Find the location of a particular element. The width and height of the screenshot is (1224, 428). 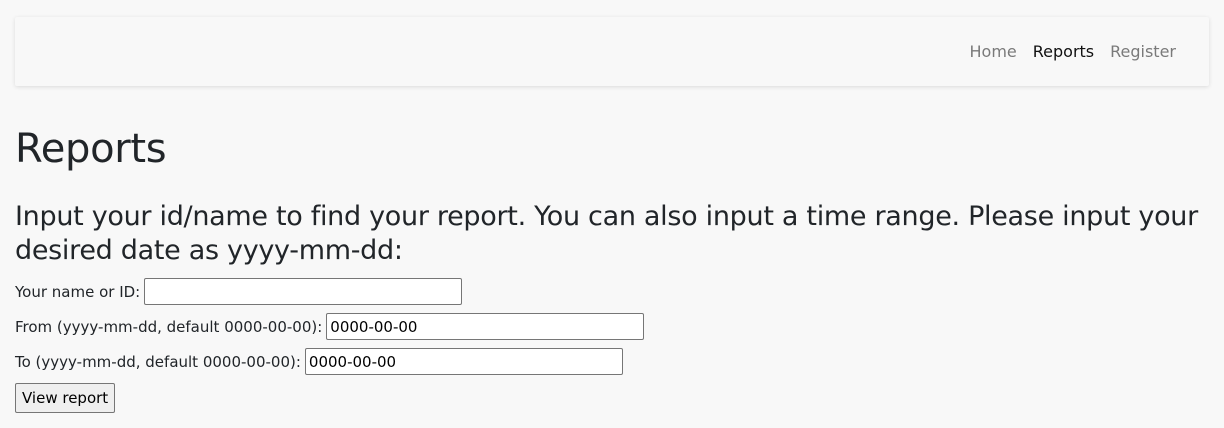

to-row: To (yyyy-mm-dd, default 0000-00-00): is located at coordinates (612, 361).